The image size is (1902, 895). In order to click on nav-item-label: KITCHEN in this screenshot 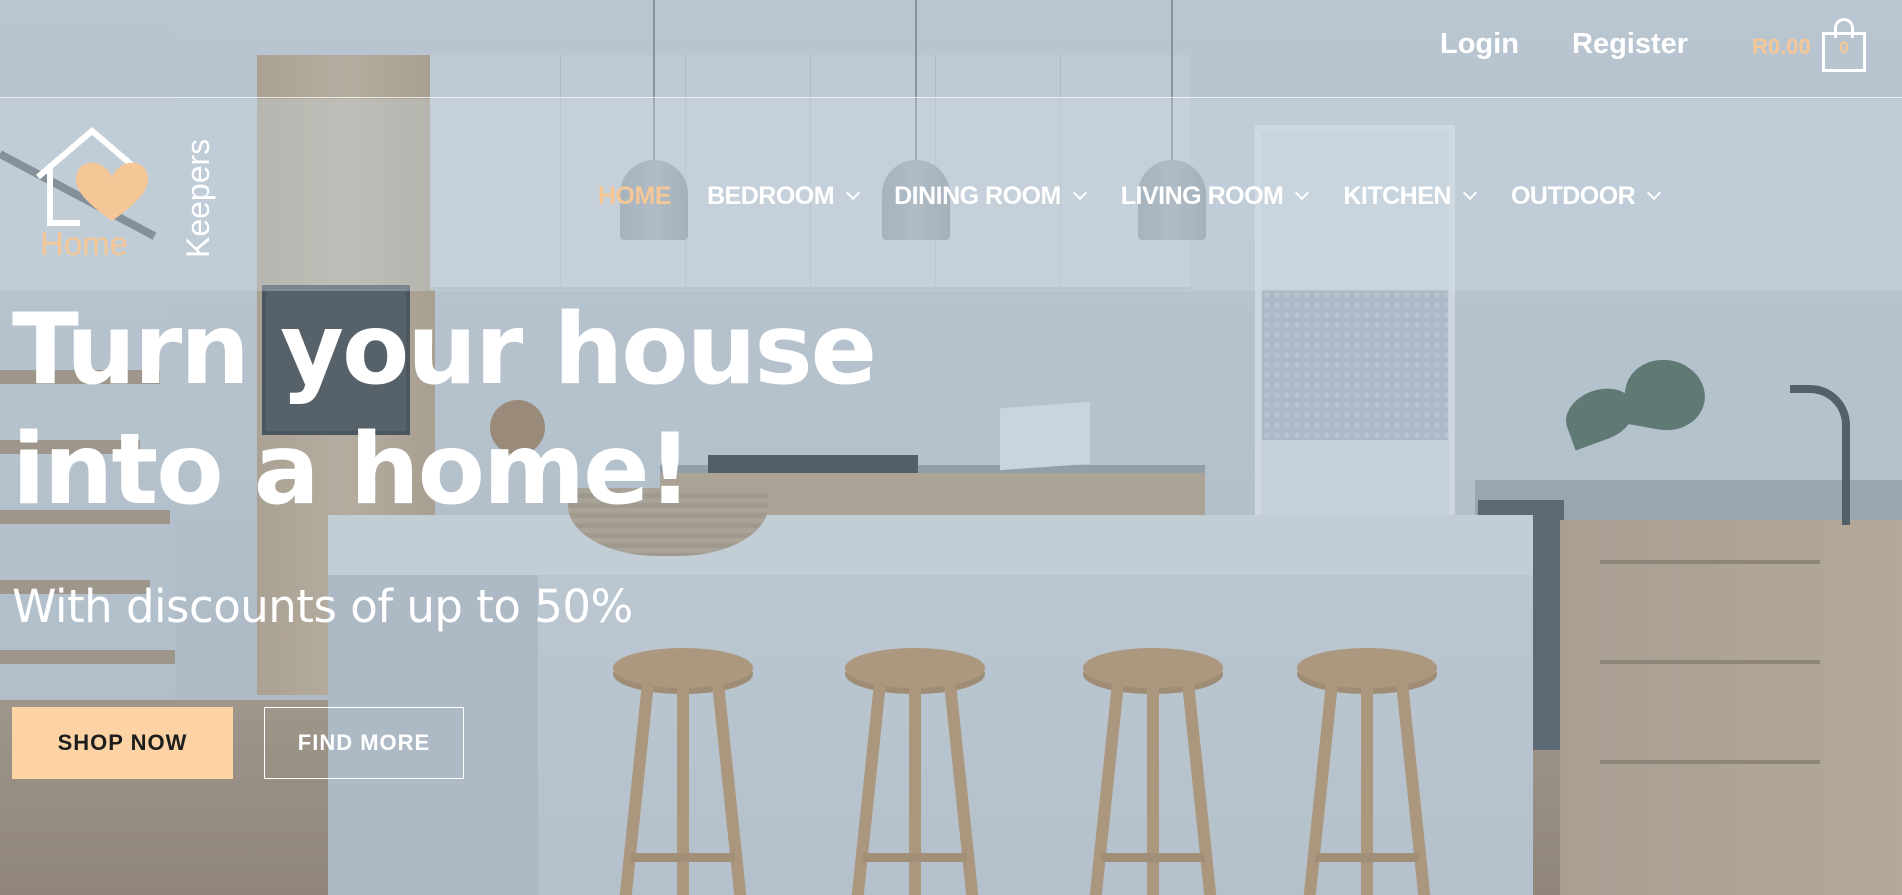, I will do `click(1397, 195)`.